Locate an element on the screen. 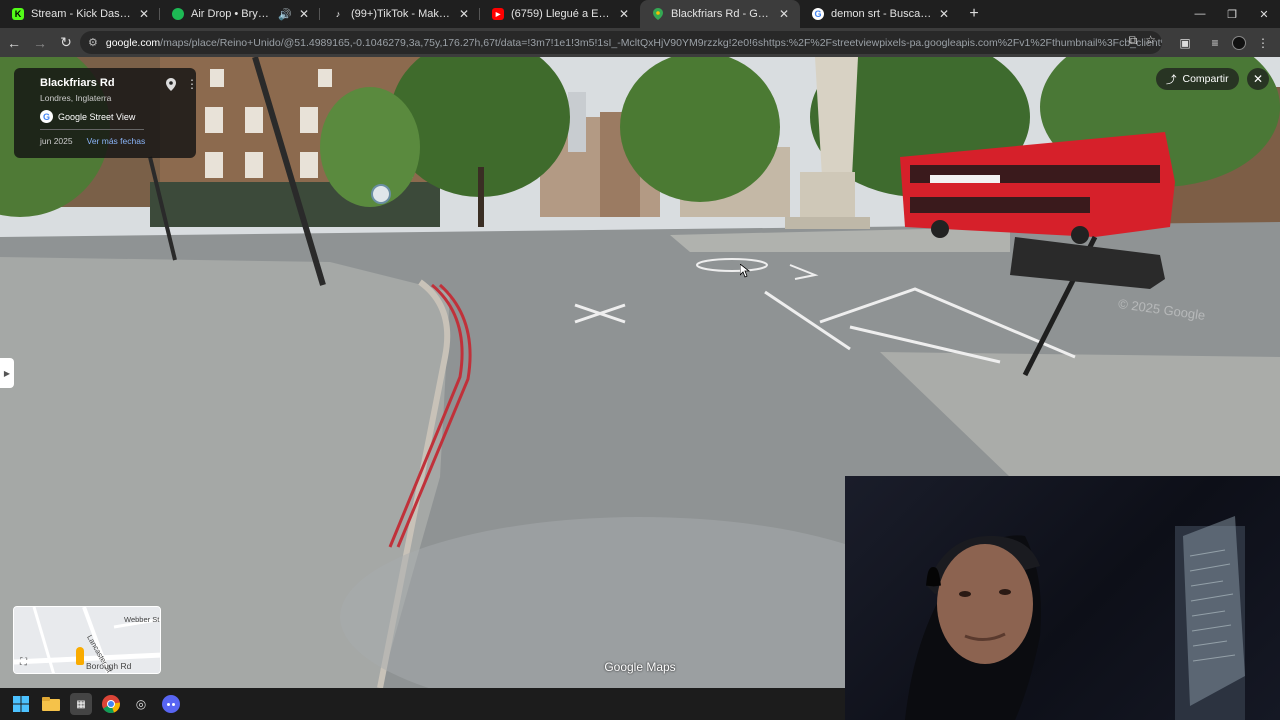 Image resolution: width=1280 pixels, height=720 pixels. kick-icon: K is located at coordinates (18, 14).